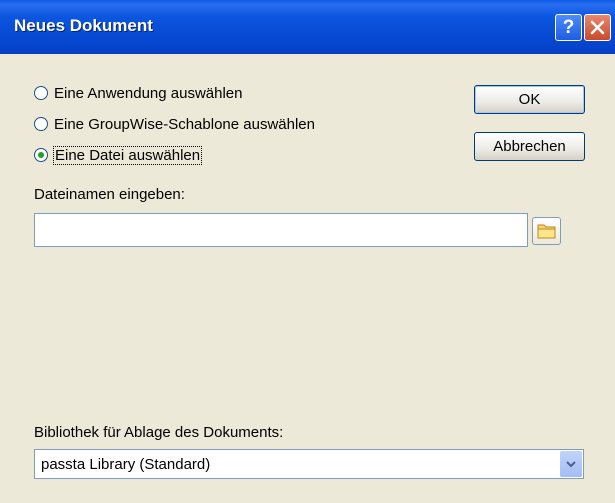 This screenshot has width=615, height=503. I want to click on radio-selected-dot, so click(41, 155).